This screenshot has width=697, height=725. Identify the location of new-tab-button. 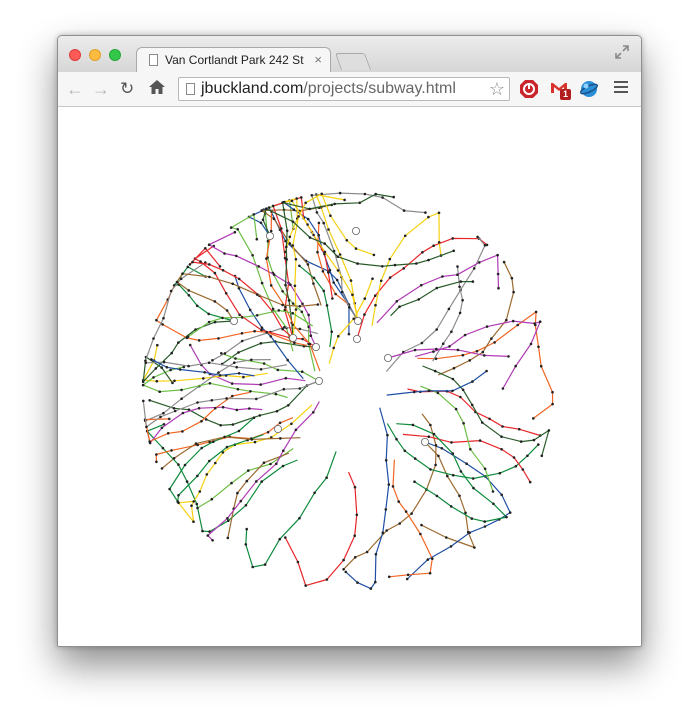
(353, 61).